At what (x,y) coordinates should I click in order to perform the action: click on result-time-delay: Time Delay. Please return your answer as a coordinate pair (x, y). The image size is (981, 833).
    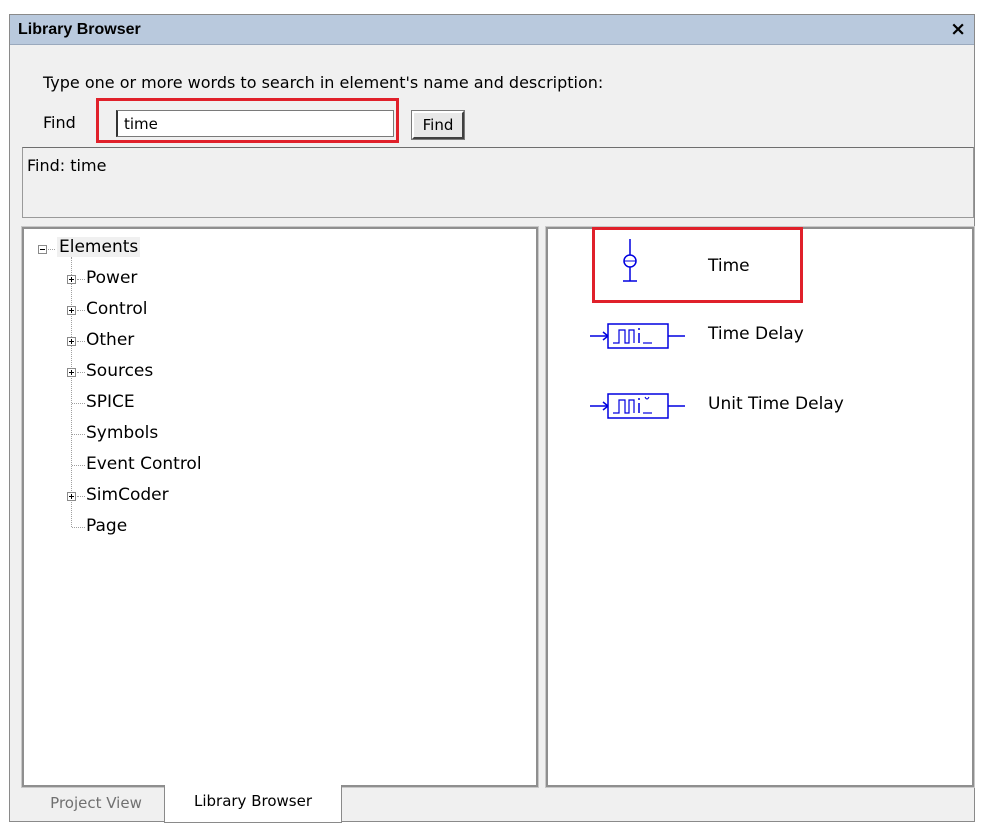
    Looking at the image, I should click on (756, 334).